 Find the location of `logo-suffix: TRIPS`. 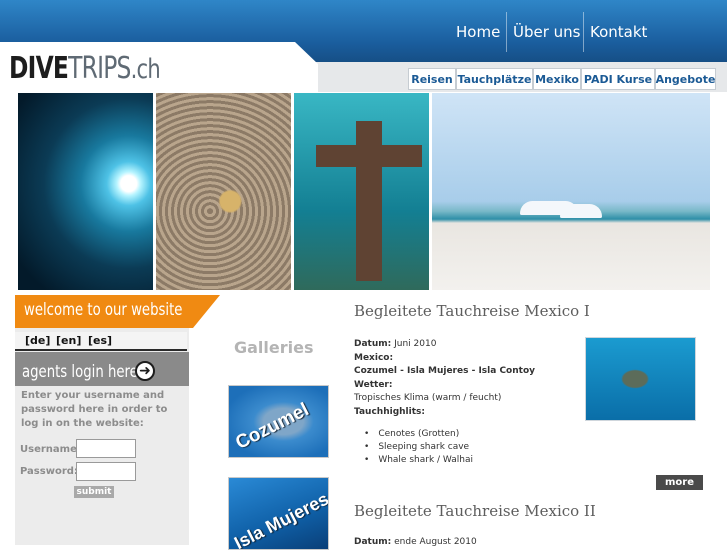

logo-suffix: TRIPS is located at coordinates (99, 68).